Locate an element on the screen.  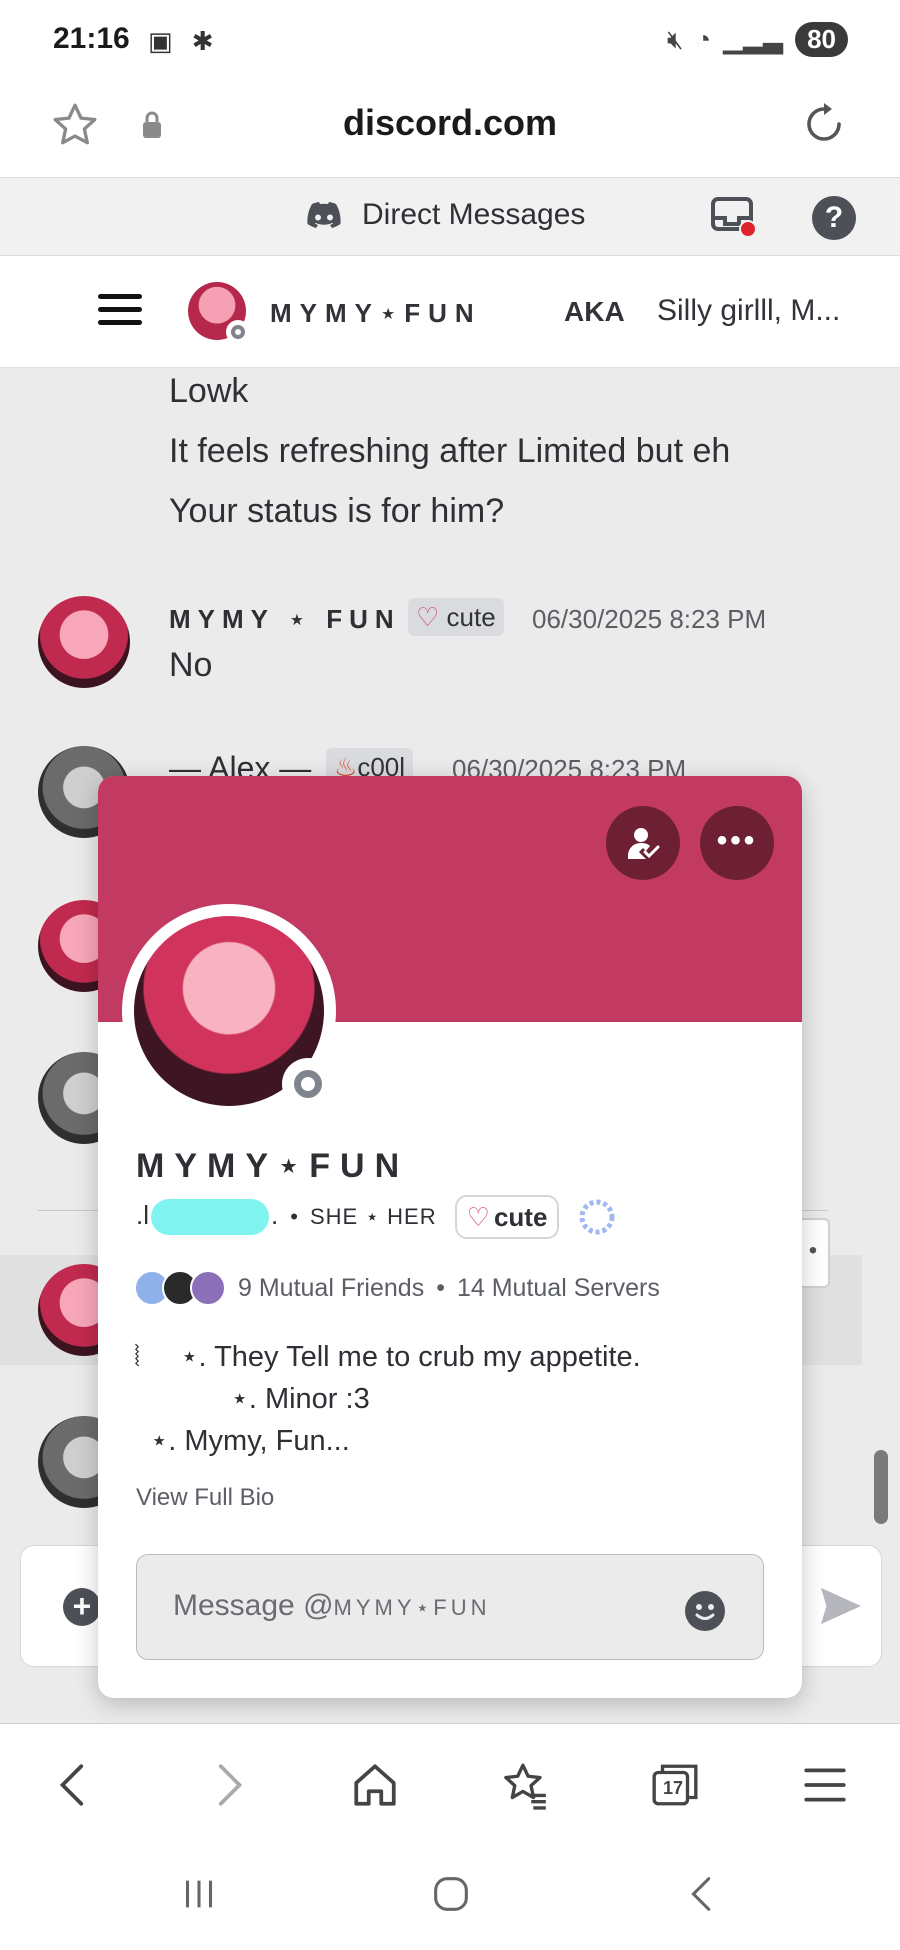
mute-icon: 🔇︎ is located at coordinates (675, 38).